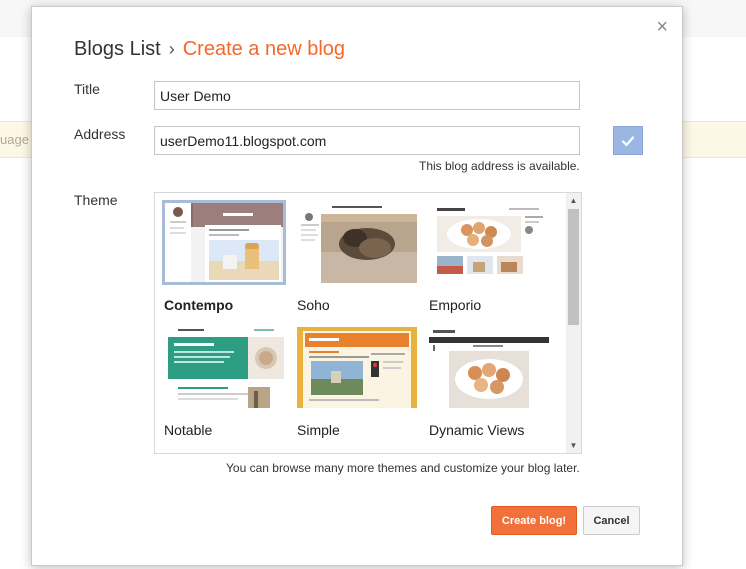 This screenshot has height=569, width=746. What do you see at coordinates (573, 267) in the screenshot?
I see `scrollbar-thumb` at bounding box center [573, 267].